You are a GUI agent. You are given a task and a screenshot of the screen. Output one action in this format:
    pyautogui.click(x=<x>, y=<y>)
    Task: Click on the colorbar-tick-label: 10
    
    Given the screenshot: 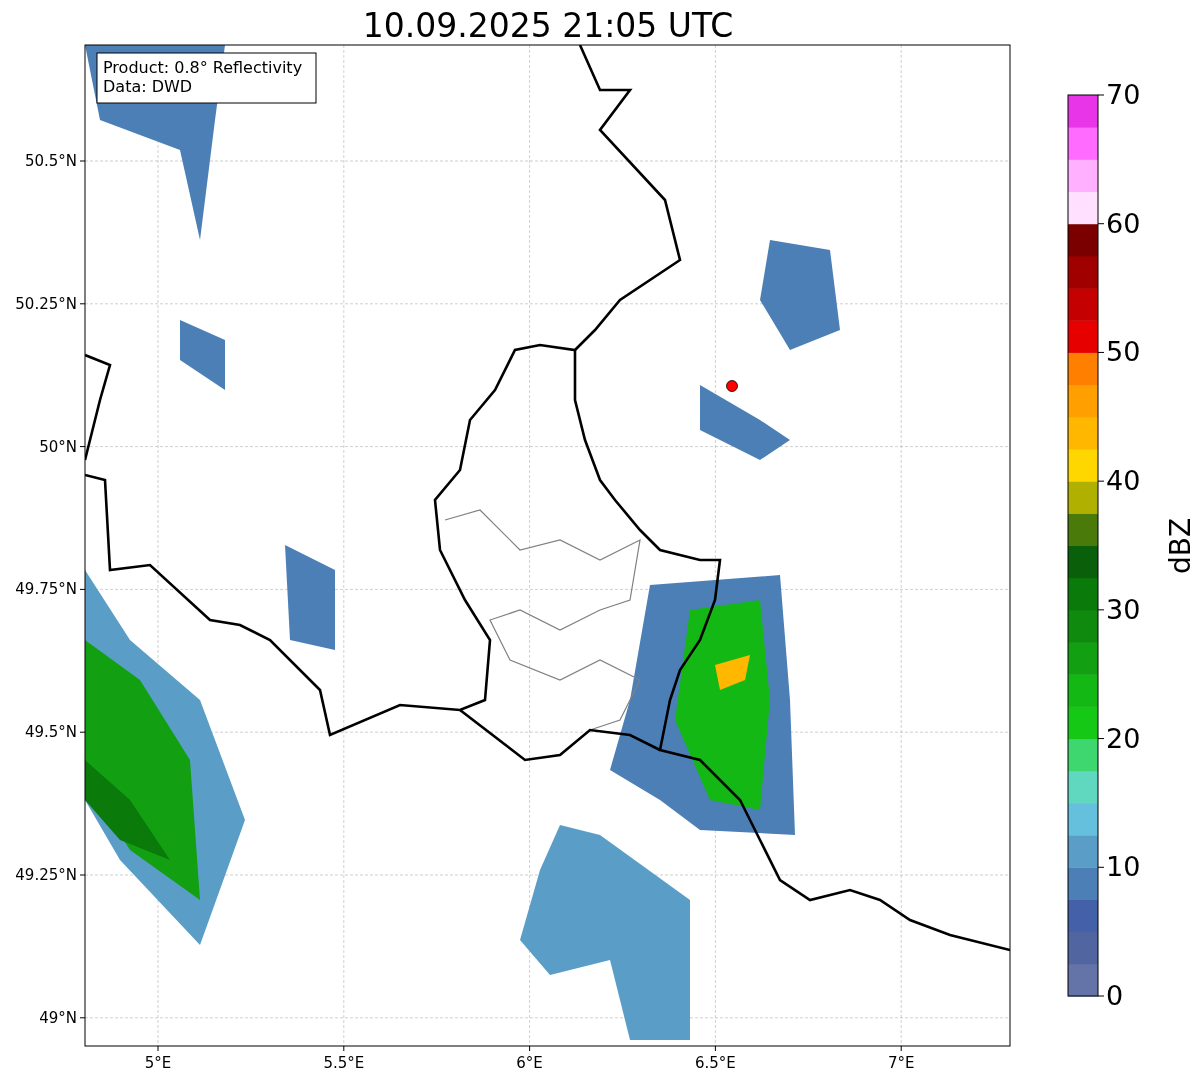 What is the action you would take?
    pyautogui.click(x=1123, y=867)
    